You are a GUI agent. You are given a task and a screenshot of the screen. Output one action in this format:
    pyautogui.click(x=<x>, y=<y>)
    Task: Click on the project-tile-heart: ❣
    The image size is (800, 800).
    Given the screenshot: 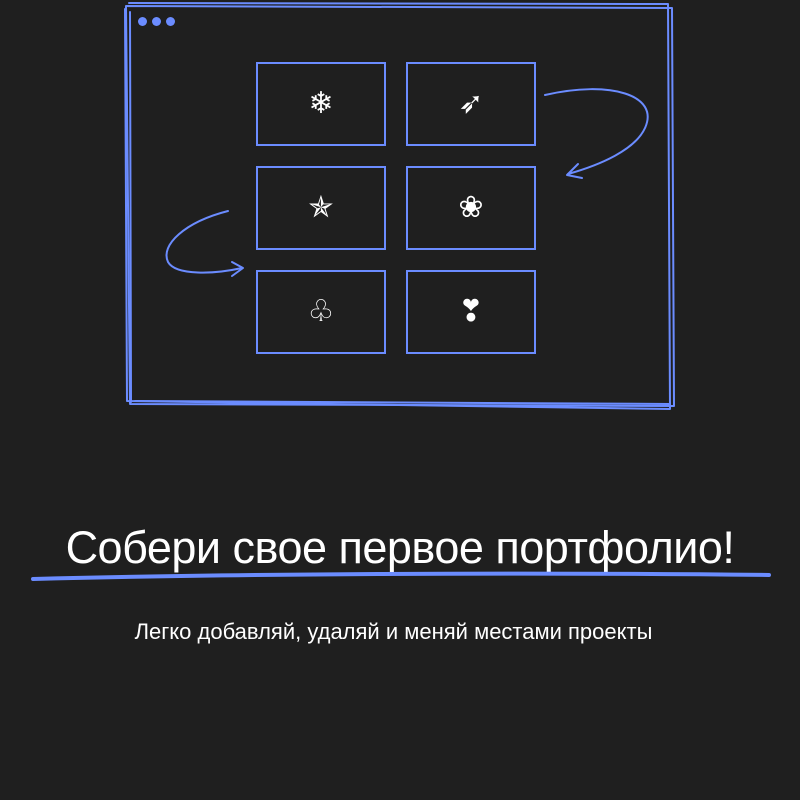 What is the action you would take?
    pyautogui.click(x=471, y=312)
    